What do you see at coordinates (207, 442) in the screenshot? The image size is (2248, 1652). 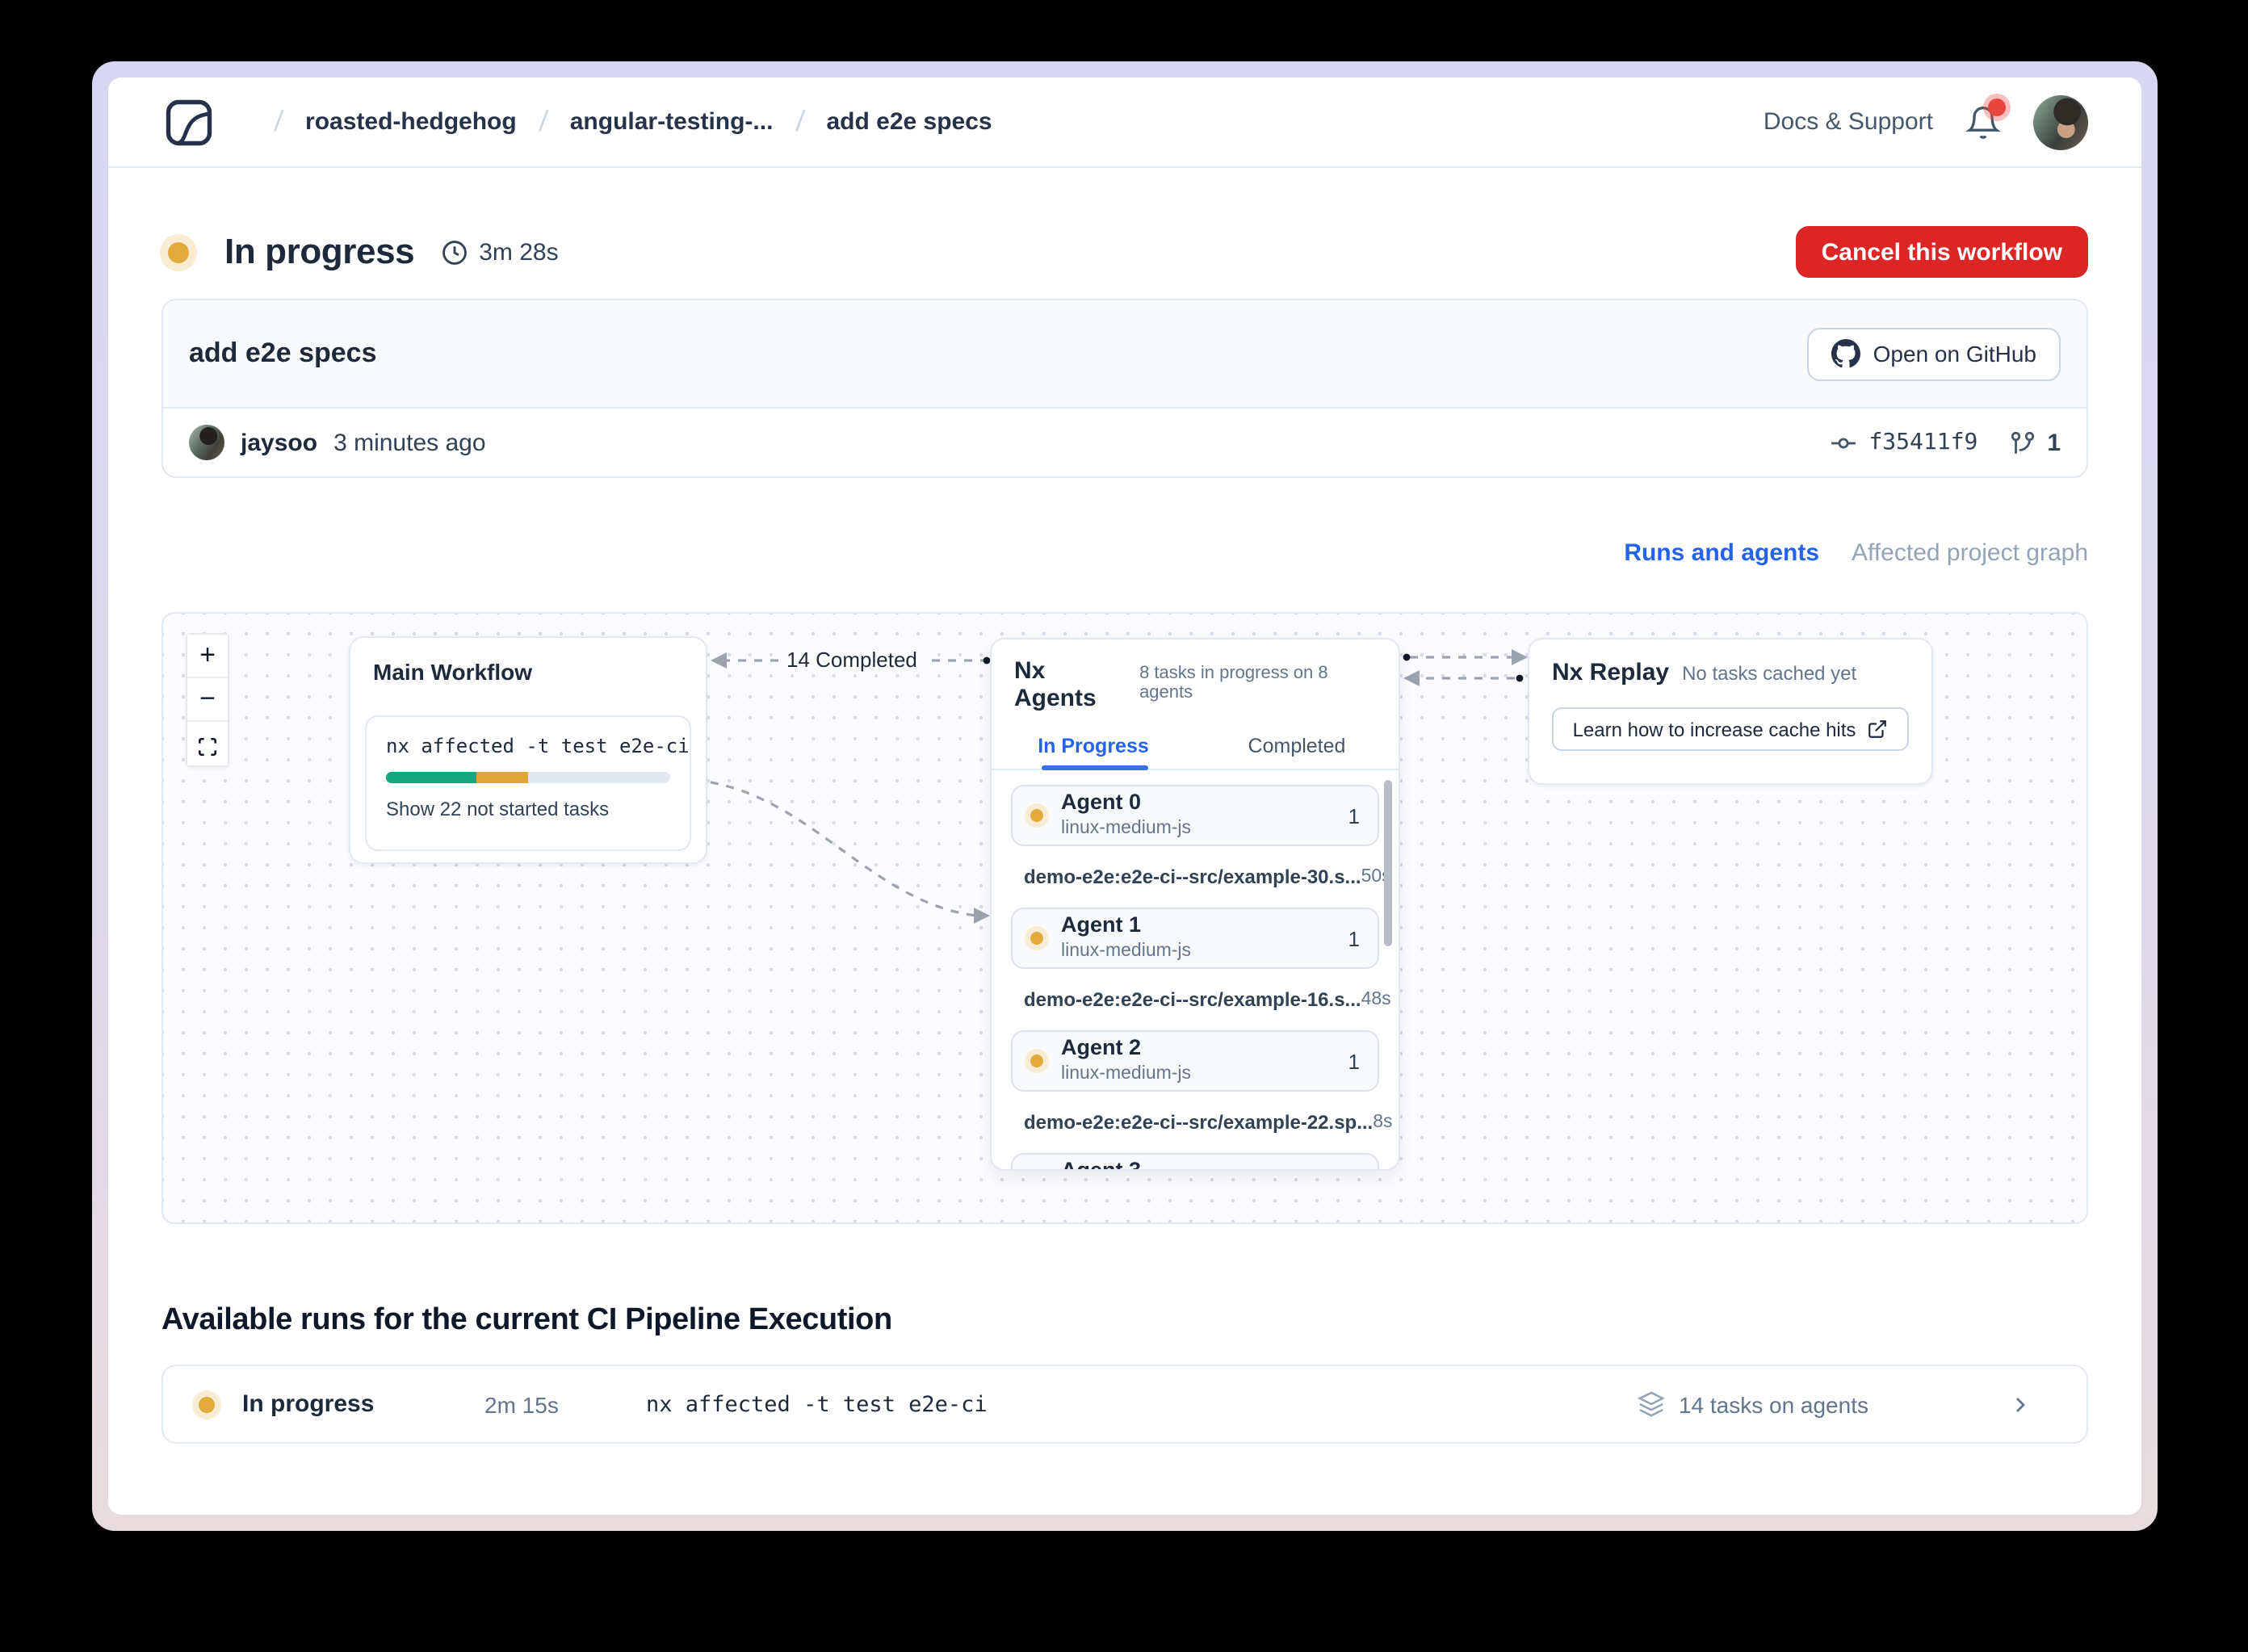 I see `author-avatar` at bounding box center [207, 442].